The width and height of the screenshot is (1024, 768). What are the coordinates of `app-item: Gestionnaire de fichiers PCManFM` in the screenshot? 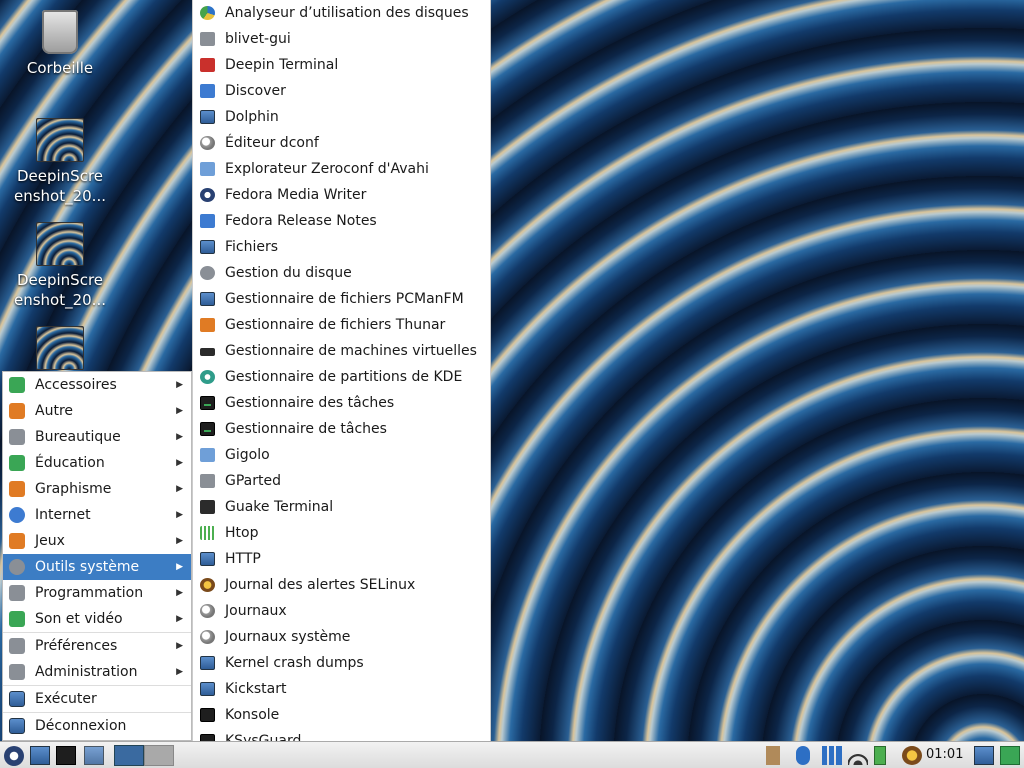 It's located at (341, 299).